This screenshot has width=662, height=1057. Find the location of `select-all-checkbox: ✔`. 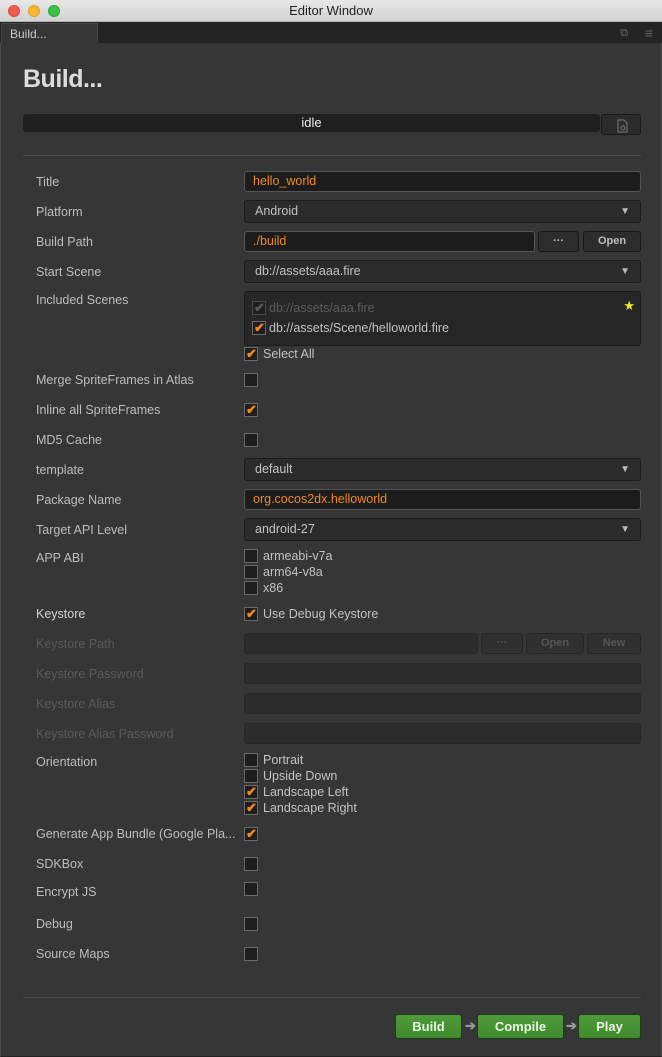

select-all-checkbox: ✔ is located at coordinates (251, 353).